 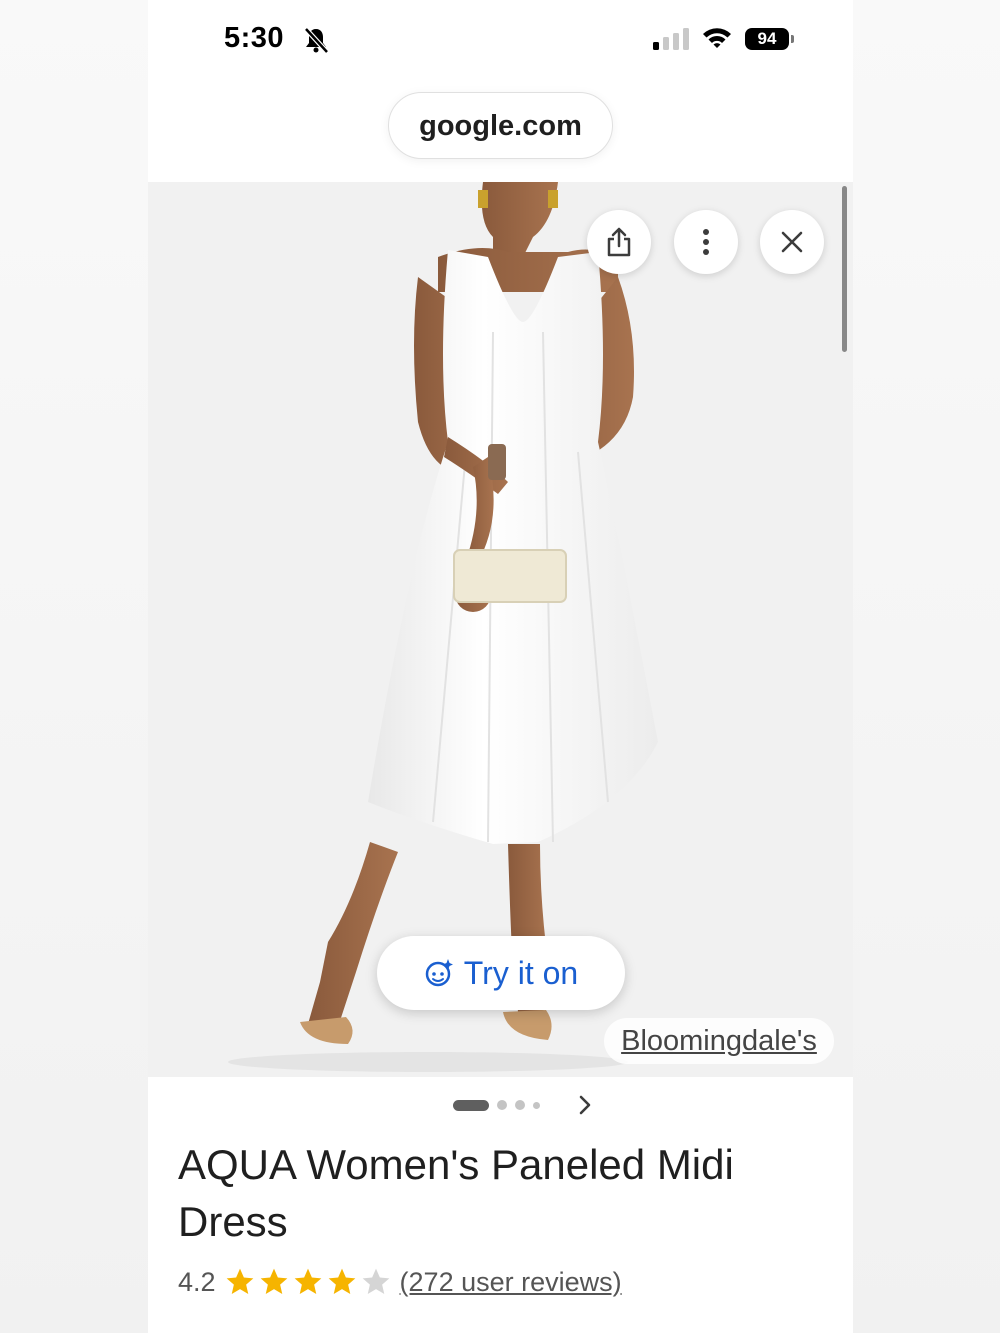 I want to click on try-it-on-label: Try it on, so click(x=521, y=972).